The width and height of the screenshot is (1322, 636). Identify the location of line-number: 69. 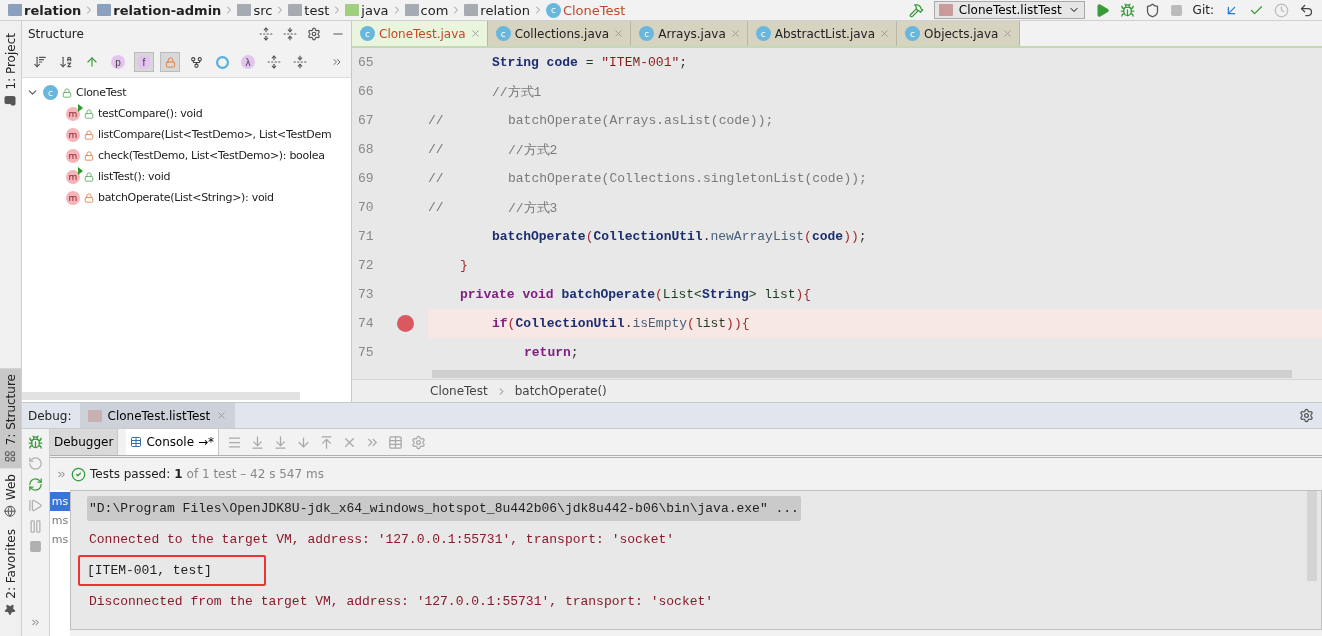
(366, 178).